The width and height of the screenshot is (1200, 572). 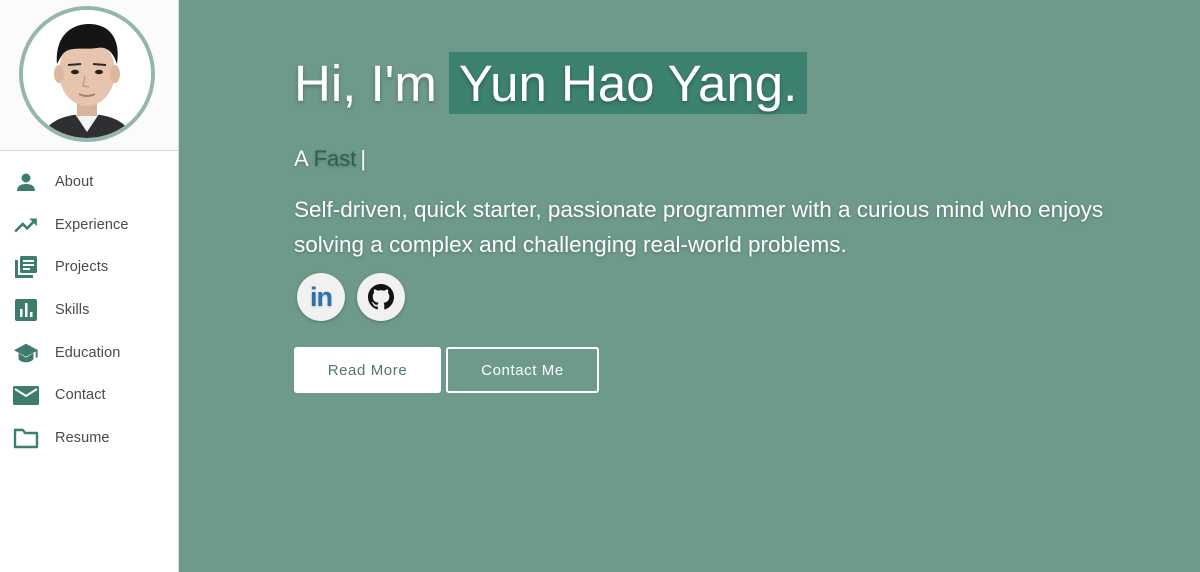 I want to click on typing-cursor: |, so click(x=363, y=158).